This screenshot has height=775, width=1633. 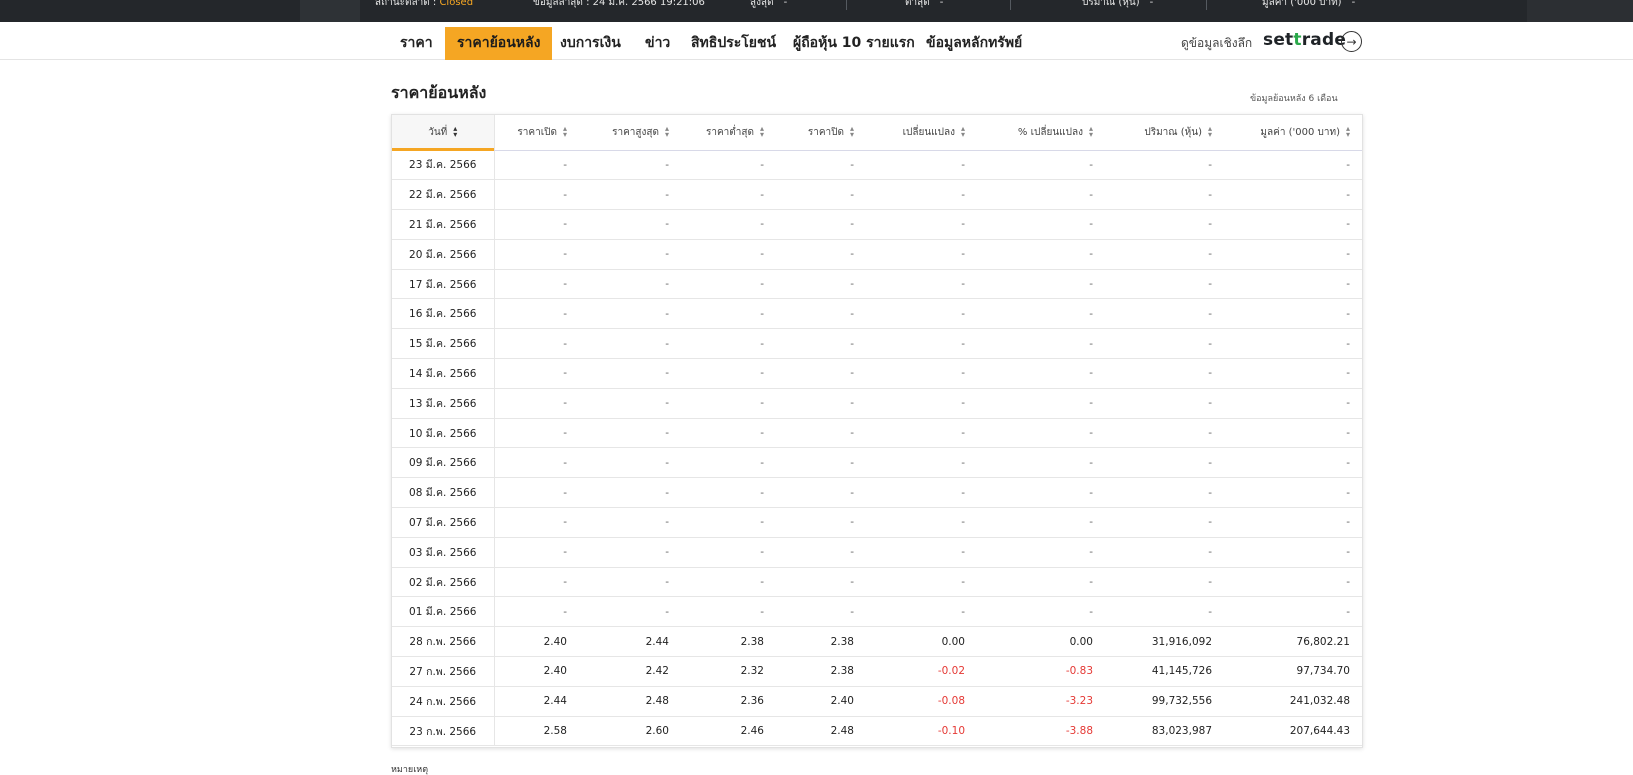 I want to click on col-header-high: ราคาสูงสุด ▴ ▾, so click(x=630, y=133).